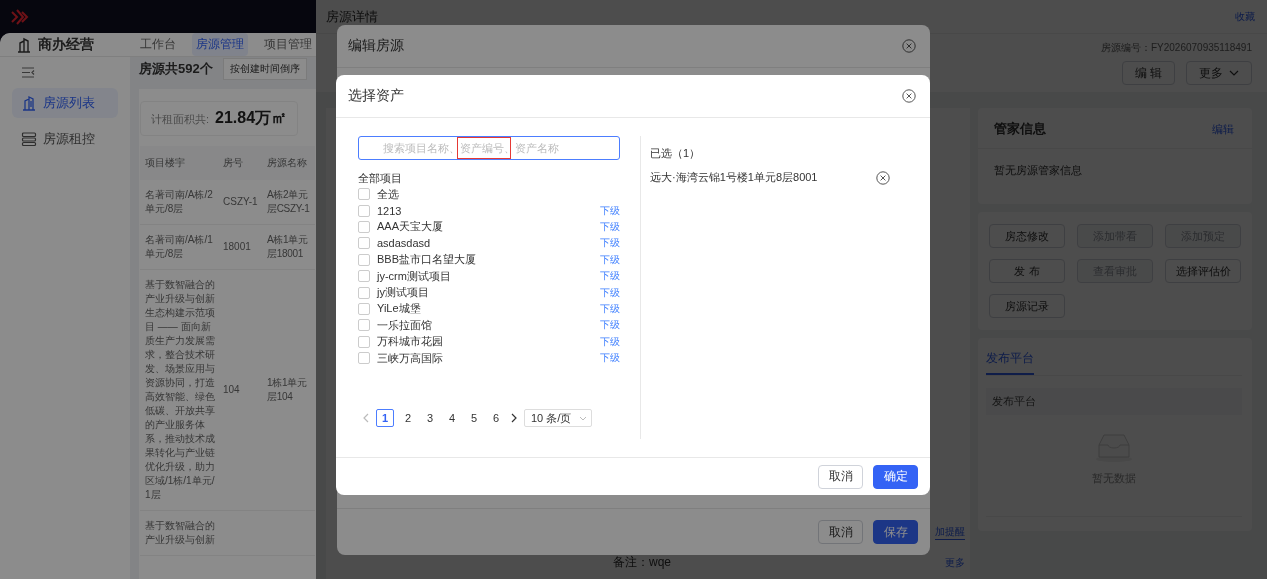 The height and width of the screenshot is (579, 1267). Describe the element at coordinates (883, 177) in the screenshot. I see `remove-icon` at that location.